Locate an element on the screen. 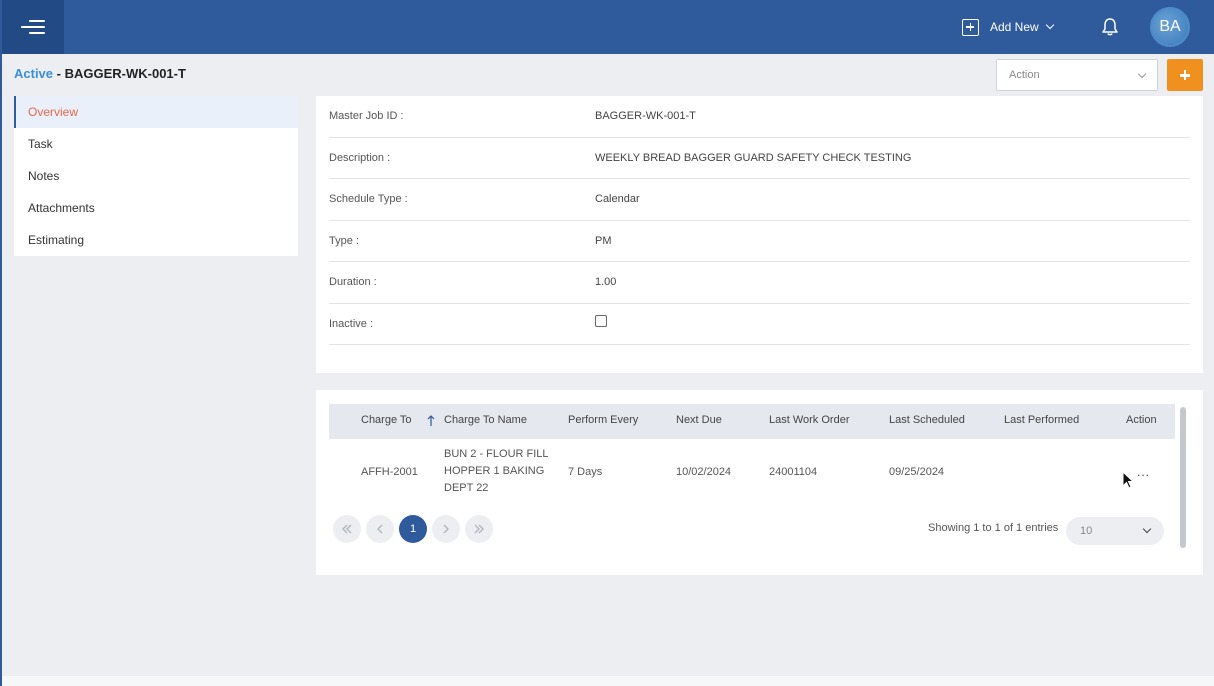  field-master-job-id: Master Job ID : BAGGER-WK-001-T is located at coordinates (759, 117).